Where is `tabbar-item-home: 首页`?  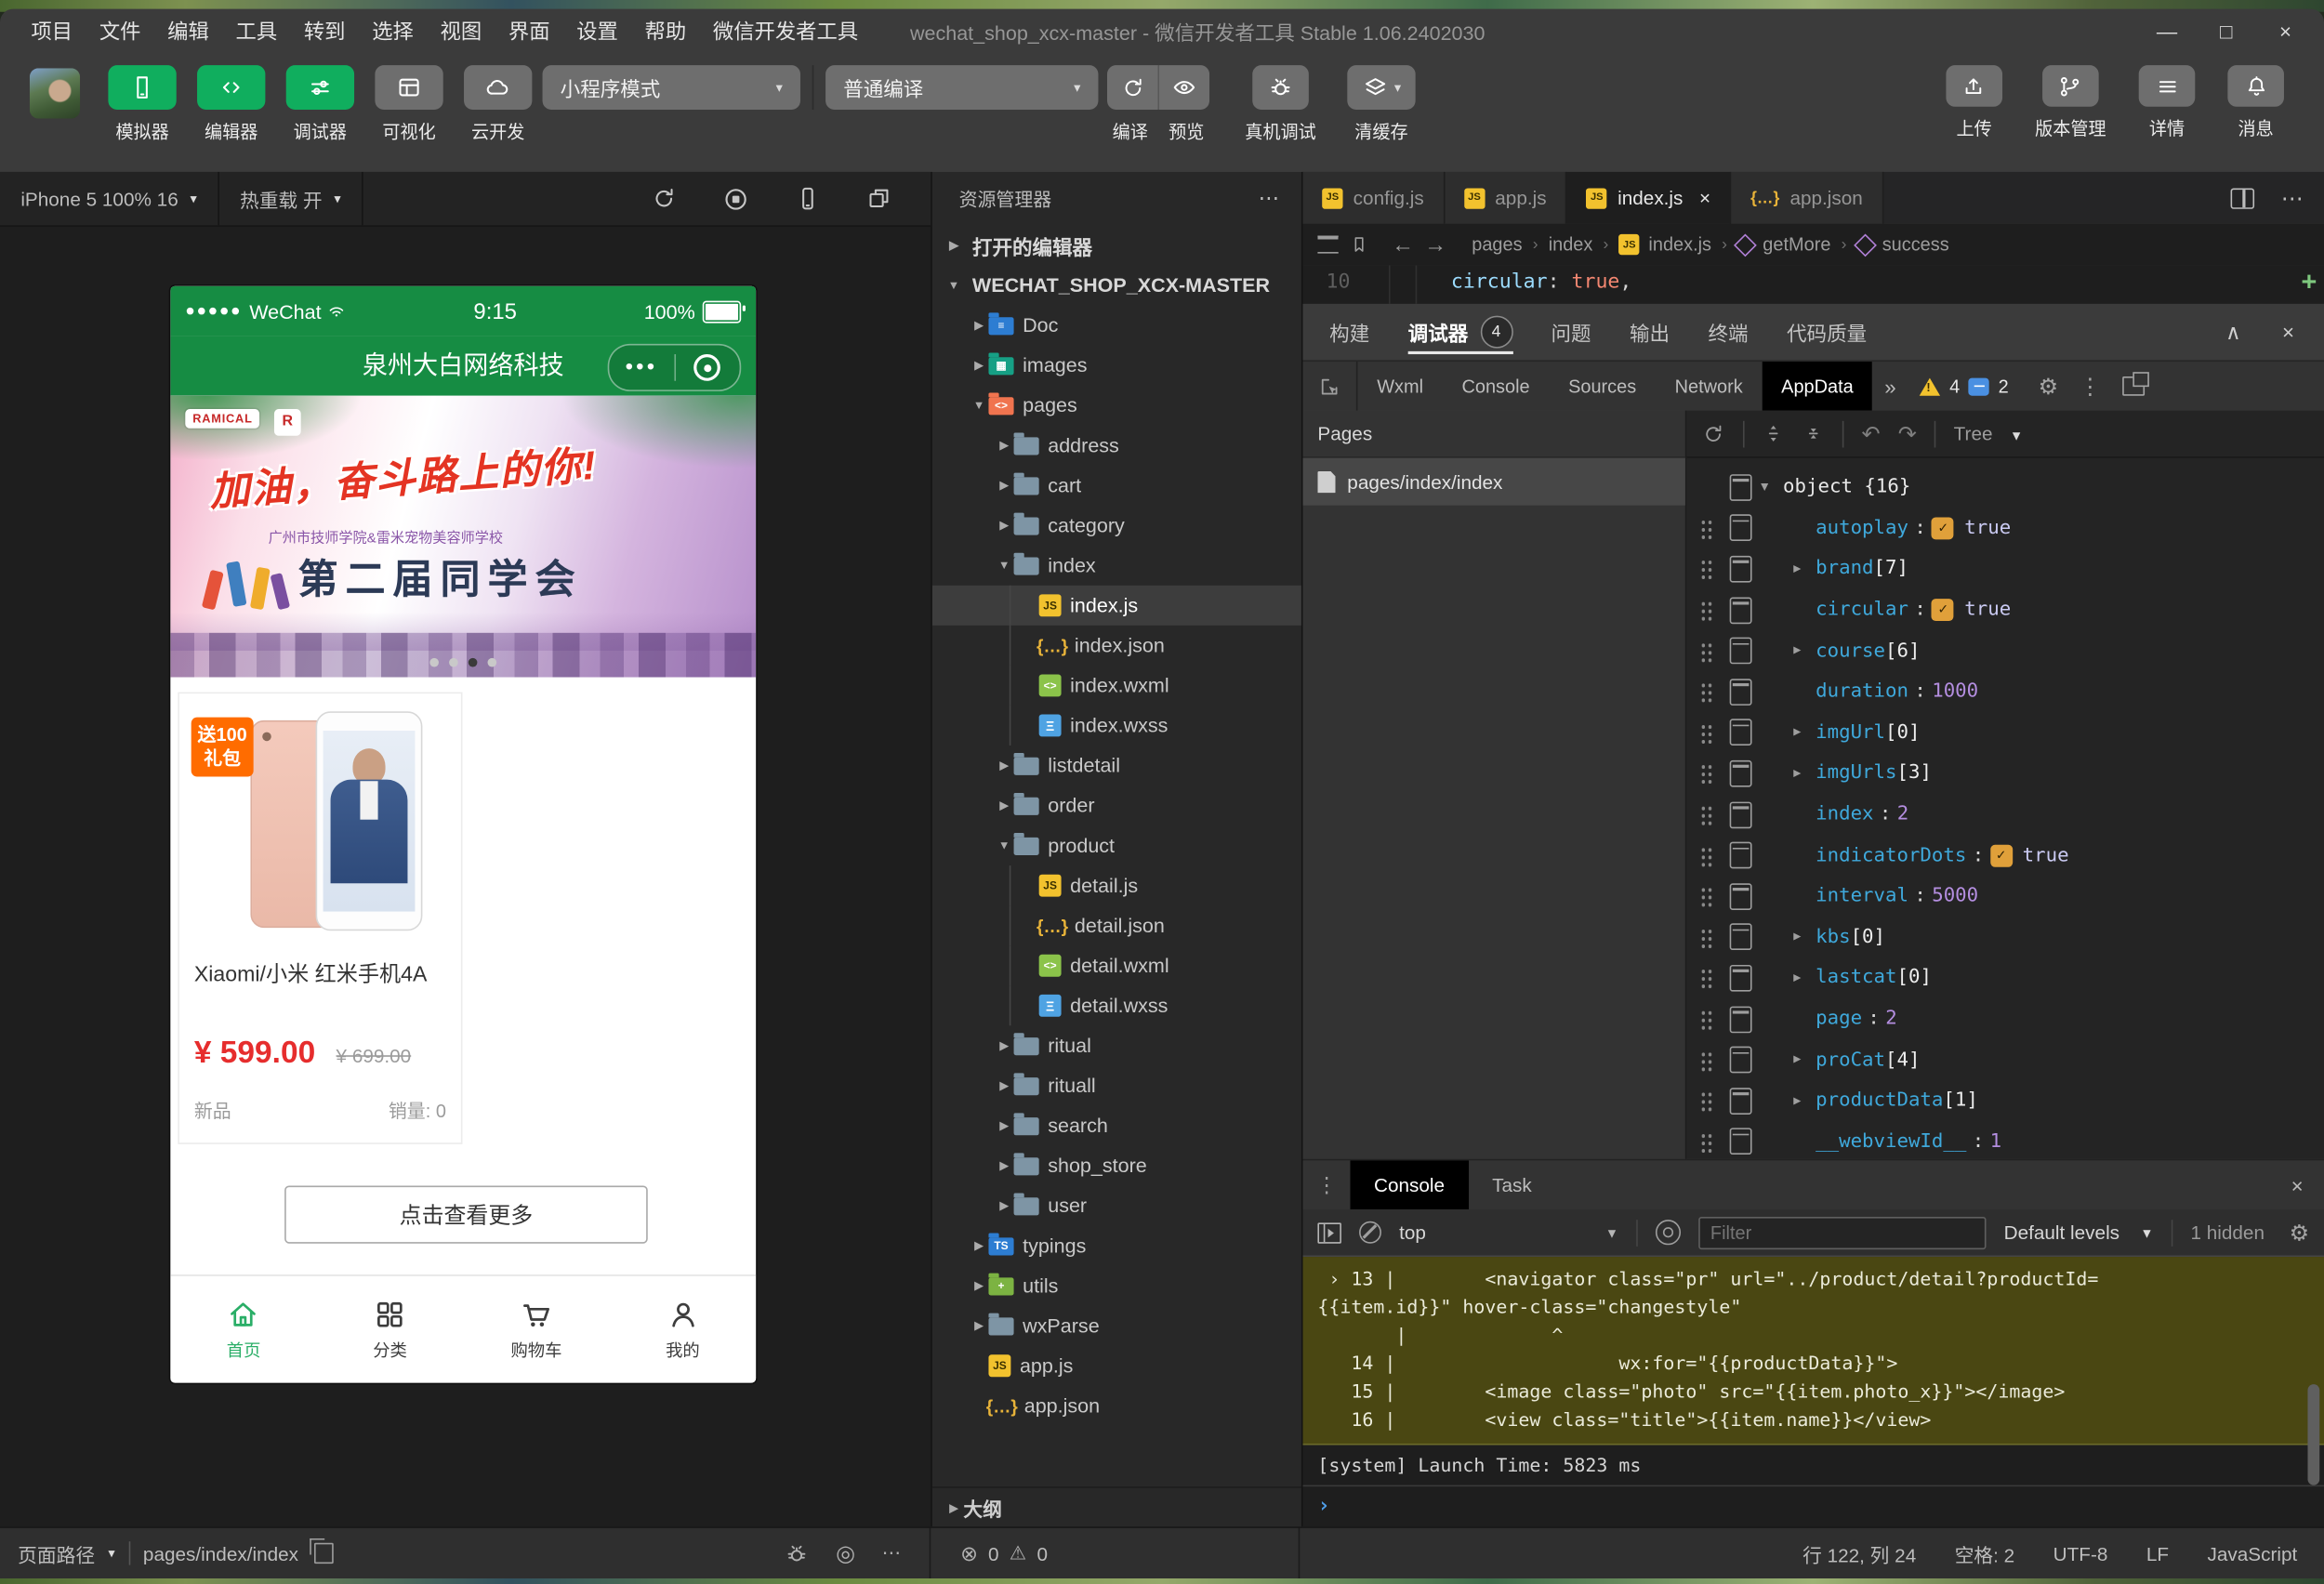
tabbar-item-home: 首页 is located at coordinates (243, 1329).